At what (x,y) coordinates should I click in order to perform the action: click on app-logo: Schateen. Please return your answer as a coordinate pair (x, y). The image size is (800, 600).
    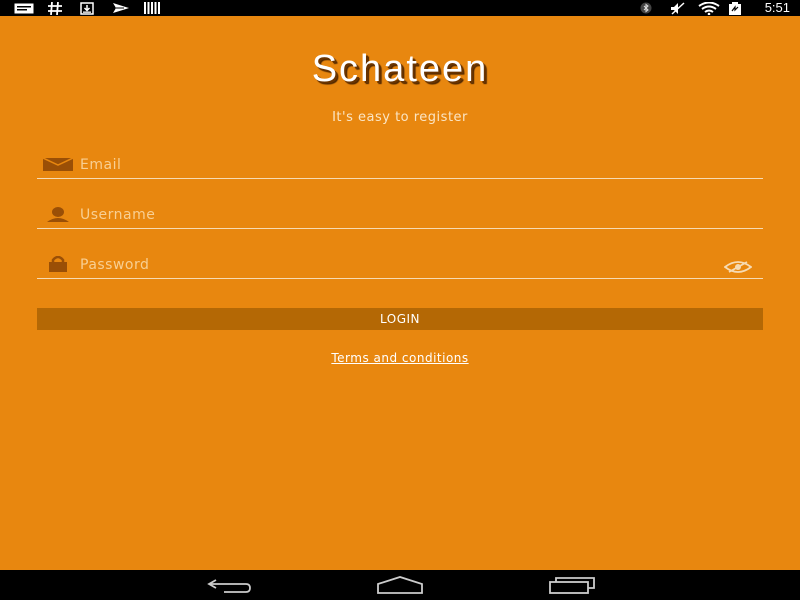
    Looking at the image, I should click on (400, 69).